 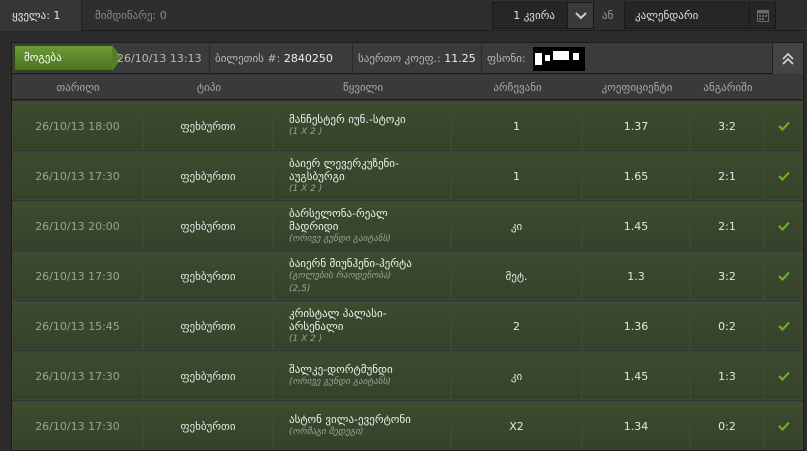 What do you see at coordinates (326, 432) in the screenshot?
I see `market-name: (ორმაგი შედეგი)` at bounding box center [326, 432].